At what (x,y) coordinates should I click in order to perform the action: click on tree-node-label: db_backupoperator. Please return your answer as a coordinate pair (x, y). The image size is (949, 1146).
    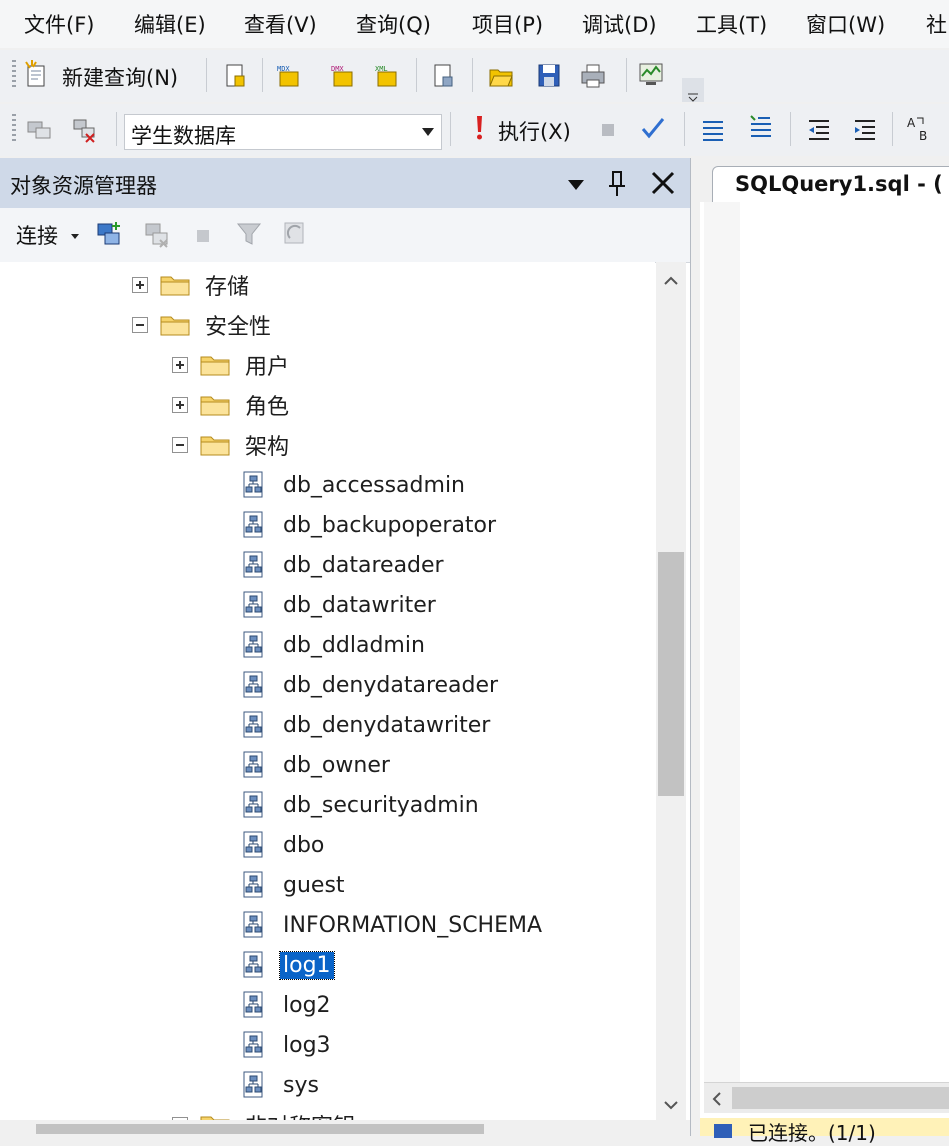
    Looking at the image, I should click on (389, 525).